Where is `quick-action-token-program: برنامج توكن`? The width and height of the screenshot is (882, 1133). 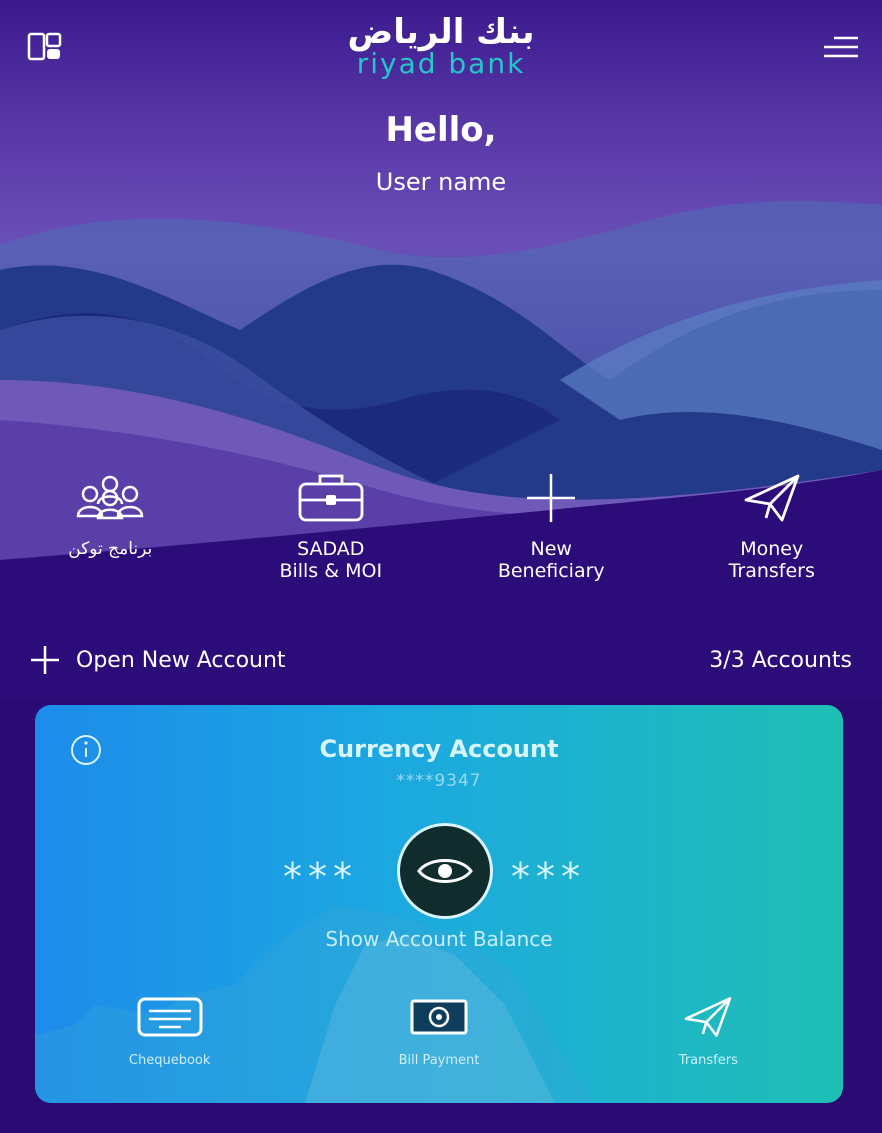 quick-action-token-program: برنامج توكن is located at coordinates (110, 535).